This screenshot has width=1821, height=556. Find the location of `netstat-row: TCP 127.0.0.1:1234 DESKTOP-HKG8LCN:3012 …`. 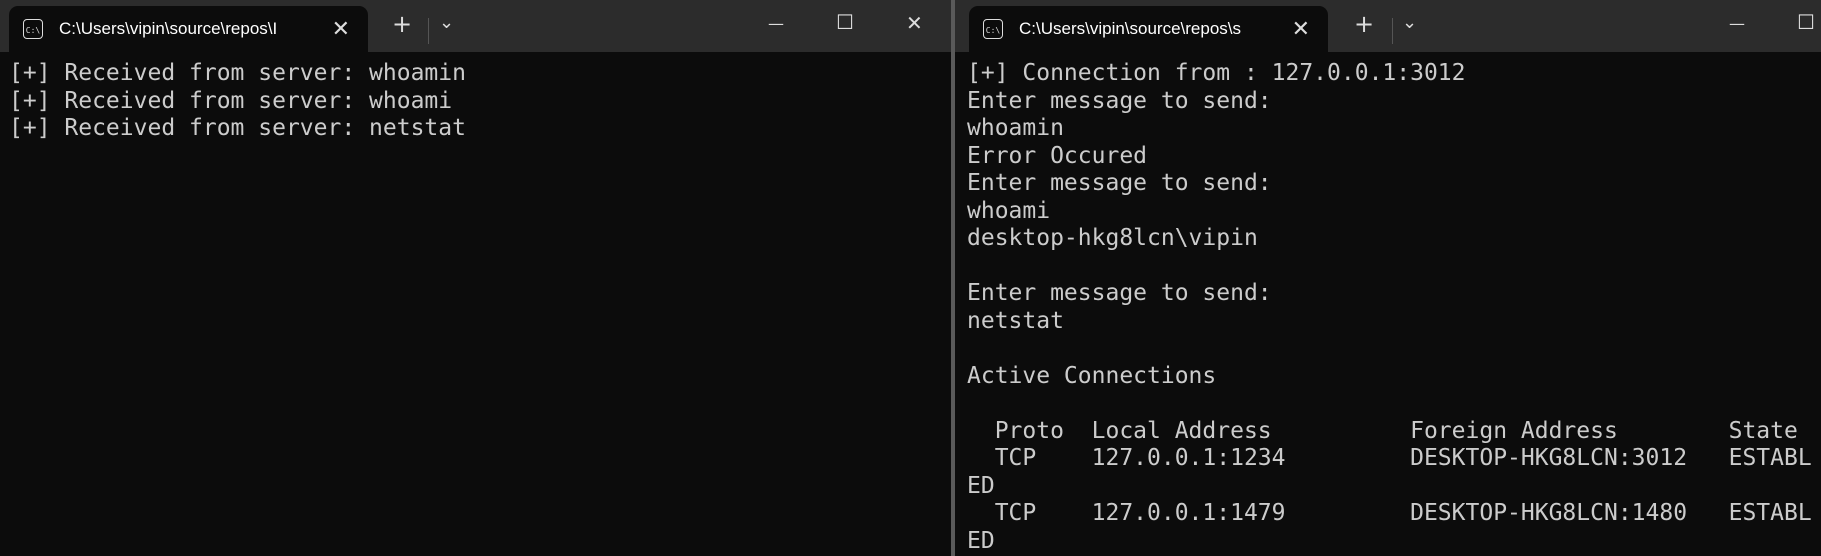

netstat-row: TCP 127.0.0.1:1234 DESKTOP-HKG8LCN:3012 … is located at coordinates (1389, 458).